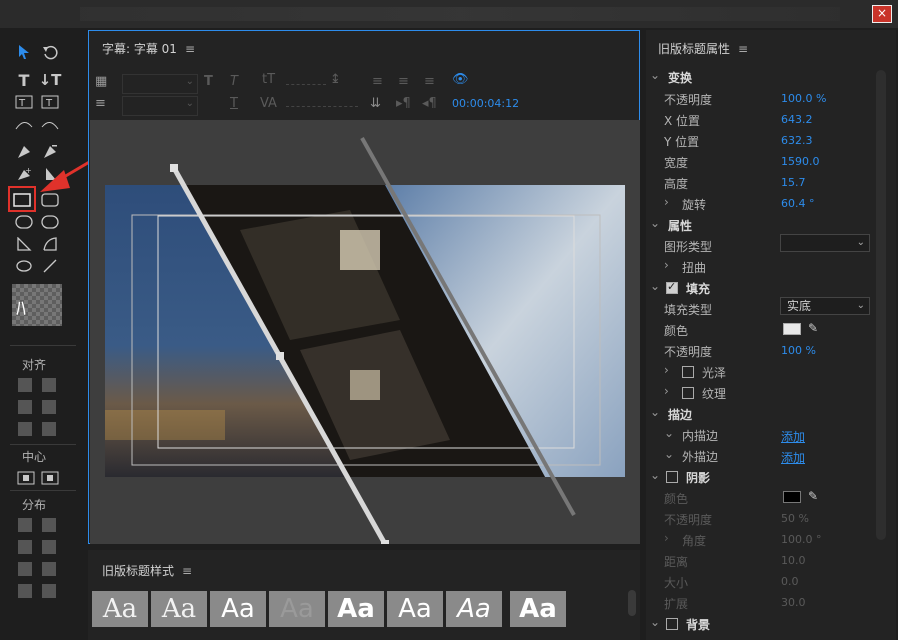  I want to click on fill-section: ⌄ 填充, so click(763, 288).